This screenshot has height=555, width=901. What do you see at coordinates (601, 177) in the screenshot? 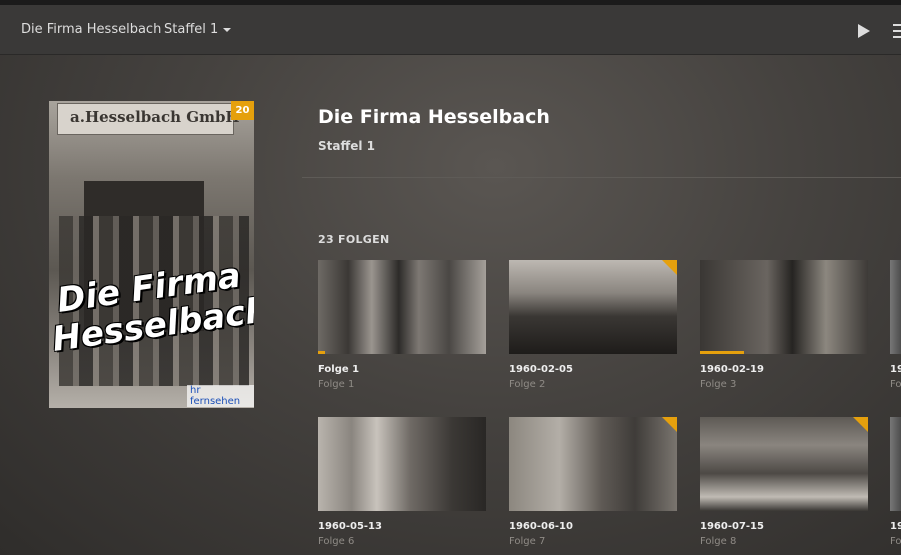
I see `divider` at bounding box center [601, 177].